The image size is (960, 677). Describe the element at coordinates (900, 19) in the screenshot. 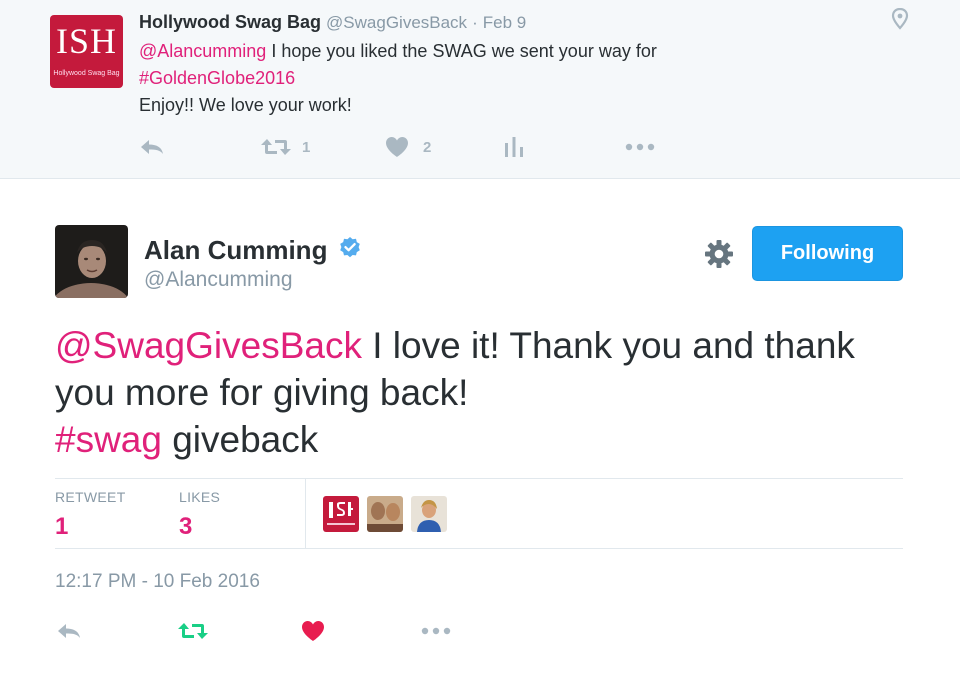

I see `location-pin-icon` at that location.